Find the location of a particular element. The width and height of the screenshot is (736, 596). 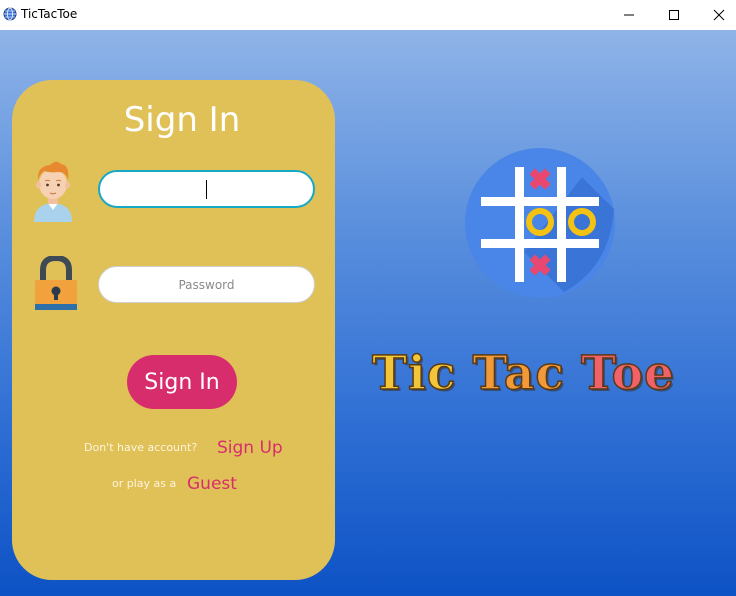

sign-in-button: Sign In is located at coordinates (182, 382).